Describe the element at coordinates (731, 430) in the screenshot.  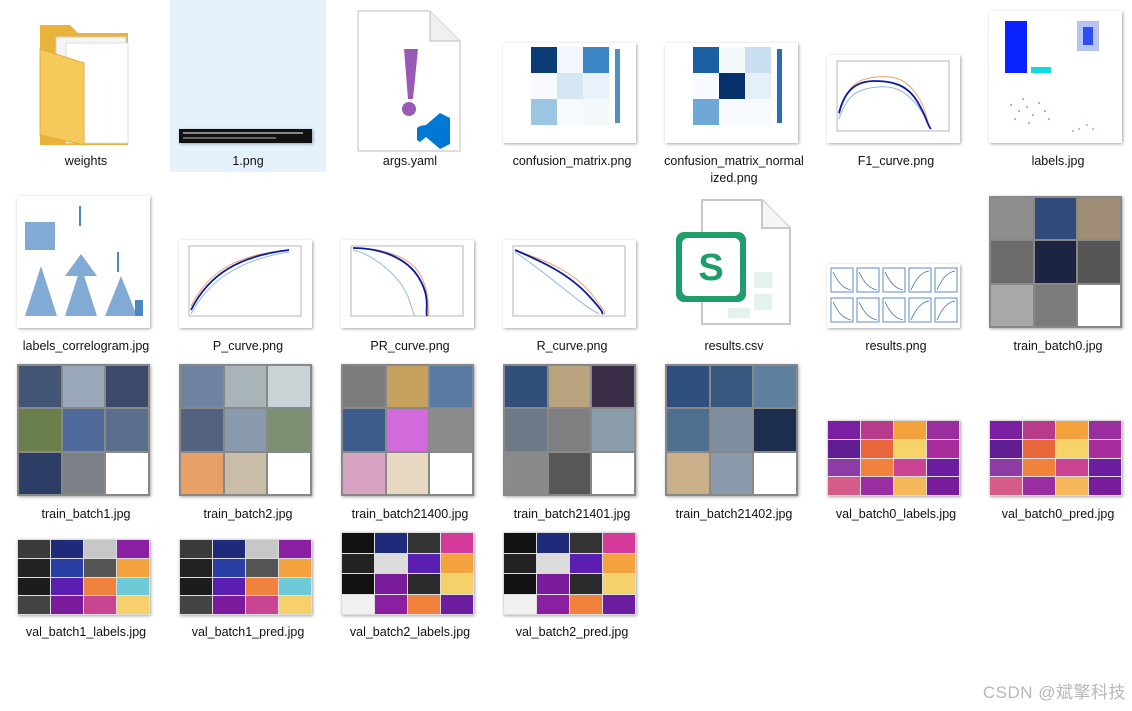
I see `thumbnail-train-batch21402` at that location.